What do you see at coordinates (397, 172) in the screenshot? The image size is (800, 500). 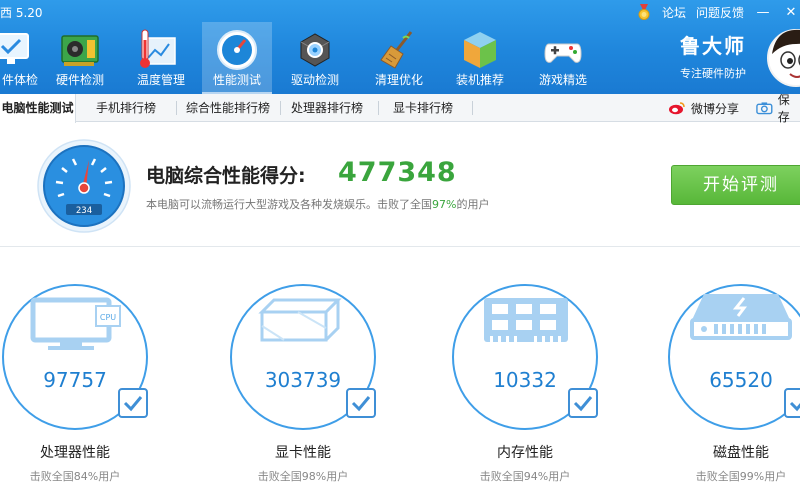 I see `score-value: 477348` at bounding box center [397, 172].